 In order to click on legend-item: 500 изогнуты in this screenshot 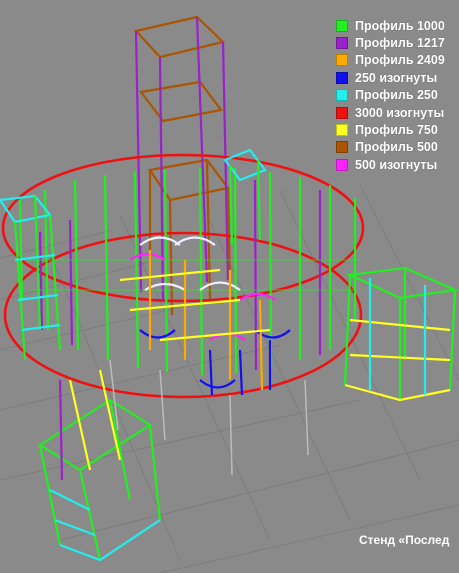, I will do `click(397, 164)`.